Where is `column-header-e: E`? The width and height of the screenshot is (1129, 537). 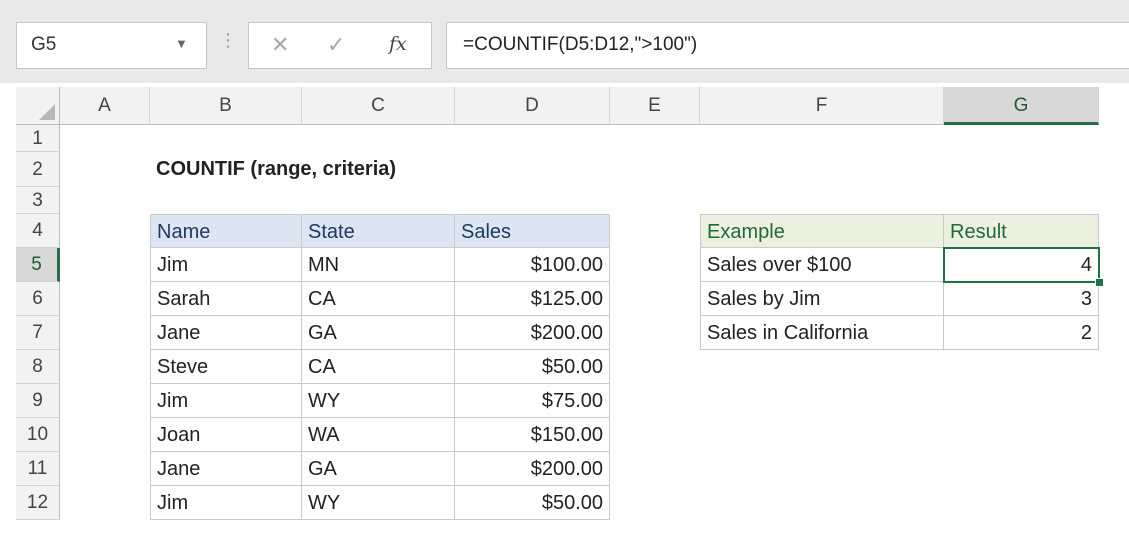
column-header-e: E is located at coordinates (655, 106).